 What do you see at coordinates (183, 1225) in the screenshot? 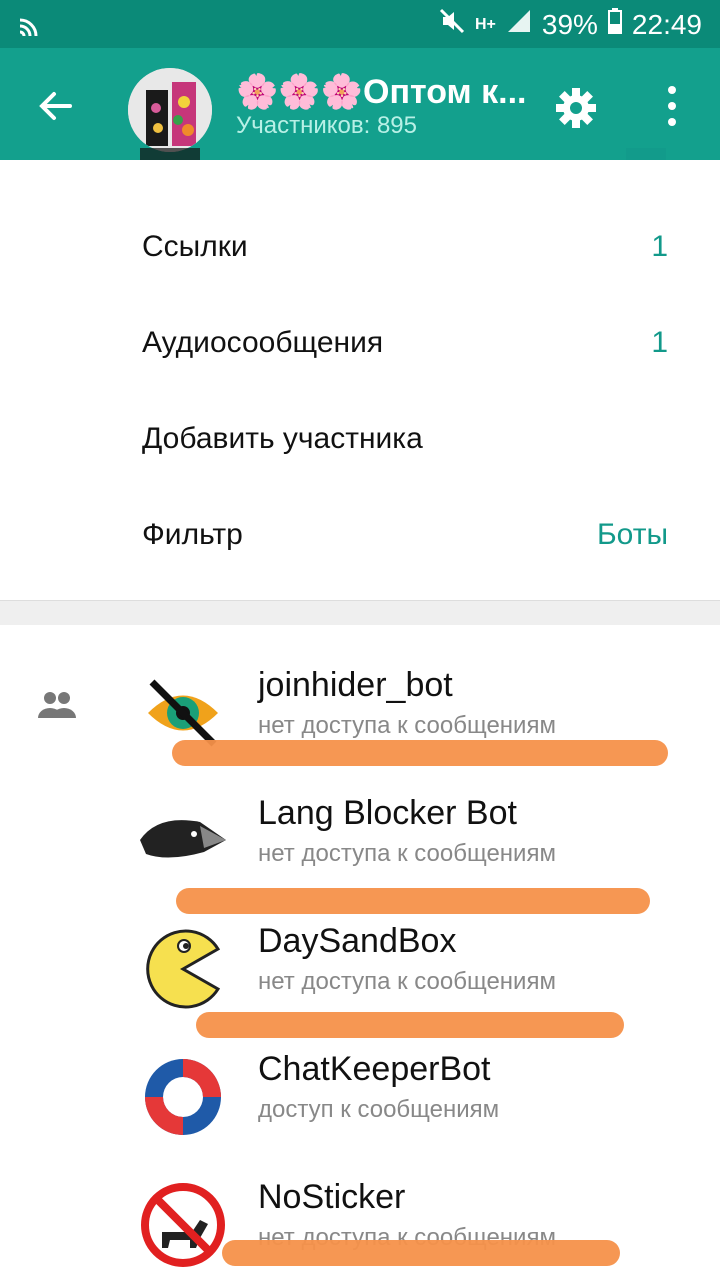
I see `no-dog-avatar` at bounding box center [183, 1225].